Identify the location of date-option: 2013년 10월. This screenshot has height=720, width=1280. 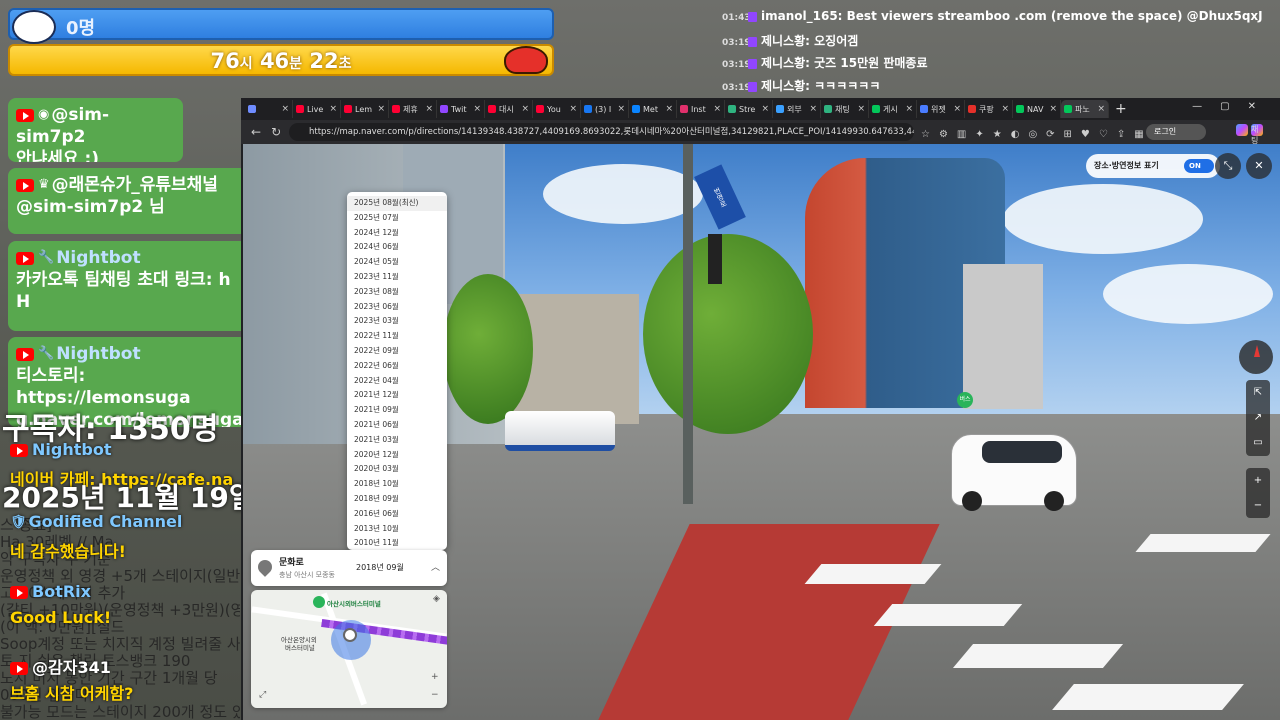
(397, 529).